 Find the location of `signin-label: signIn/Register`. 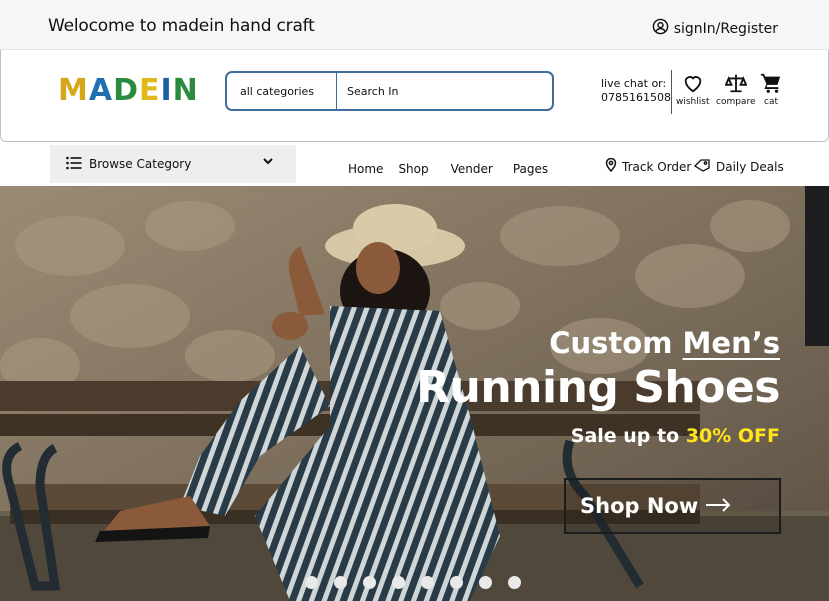

signin-label: signIn/Register is located at coordinates (725, 28).